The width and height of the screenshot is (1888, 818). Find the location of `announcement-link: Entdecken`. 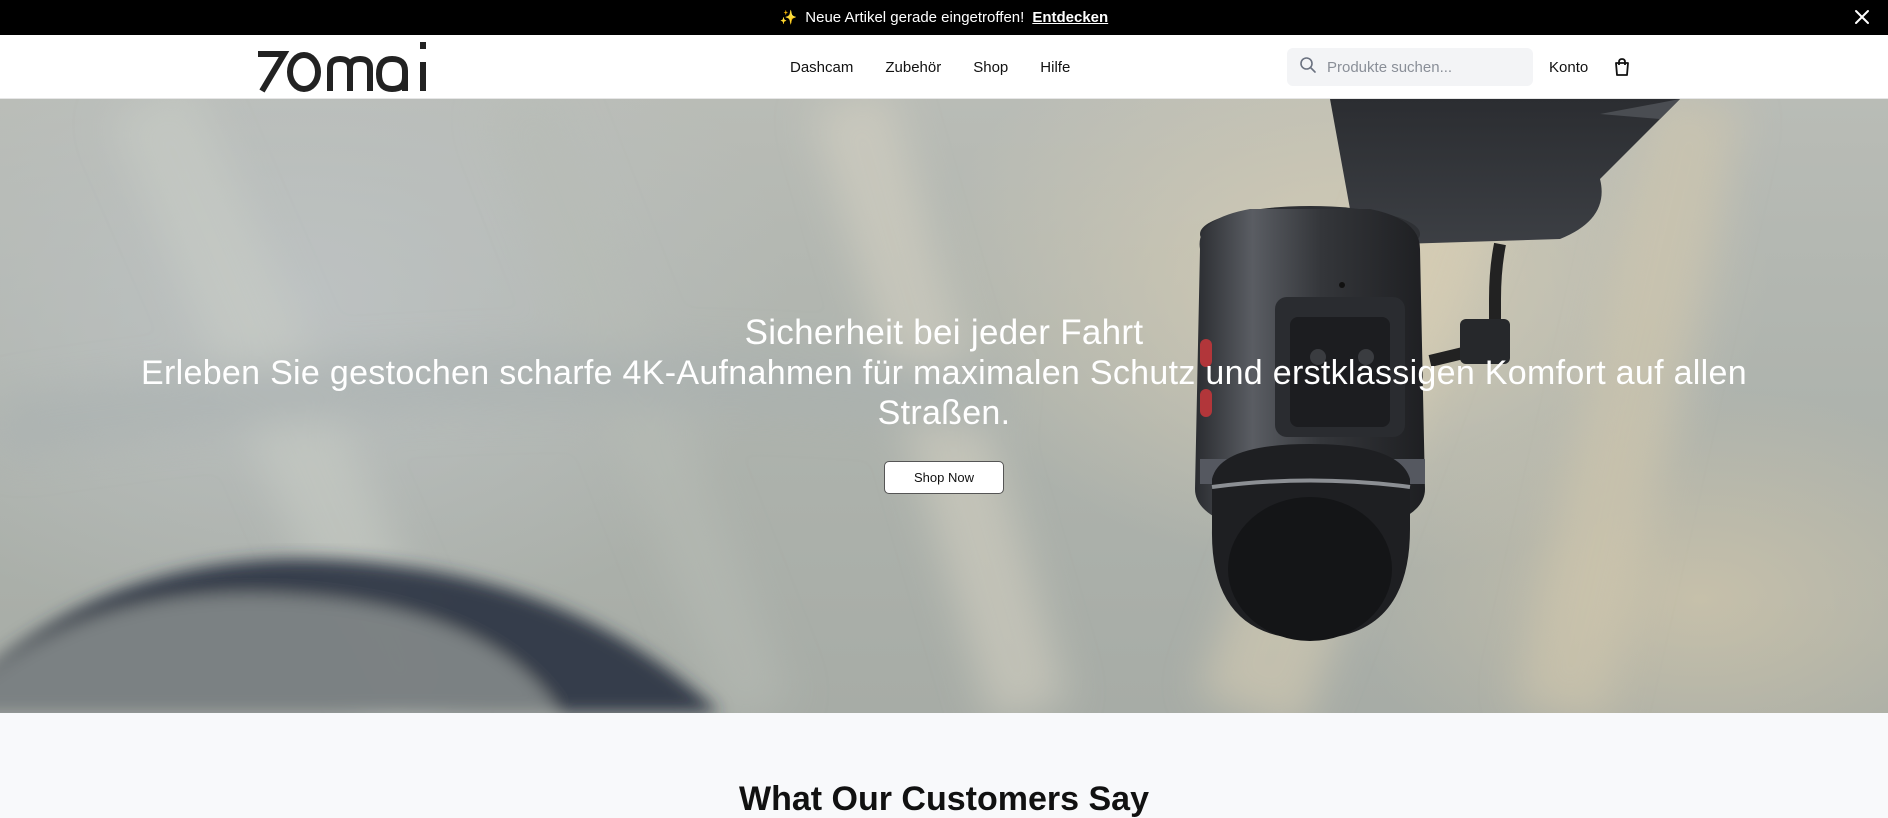

announcement-link: Entdecken is located at coordinates (1070, 17).